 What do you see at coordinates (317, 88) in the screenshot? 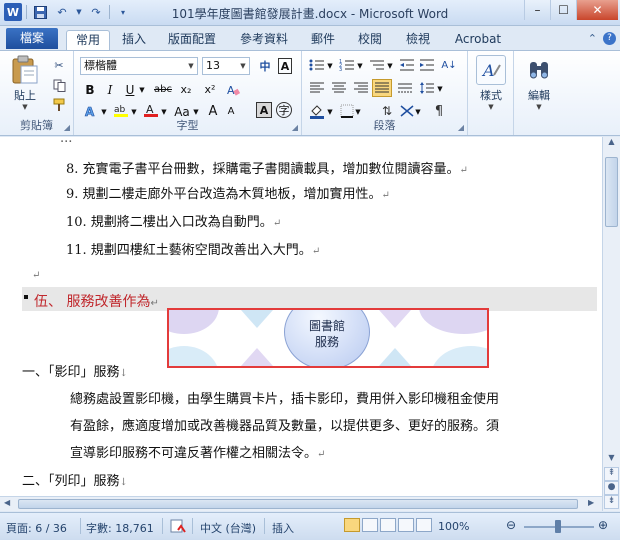
I see `align-left-icon` at bounding box center [317, 88].